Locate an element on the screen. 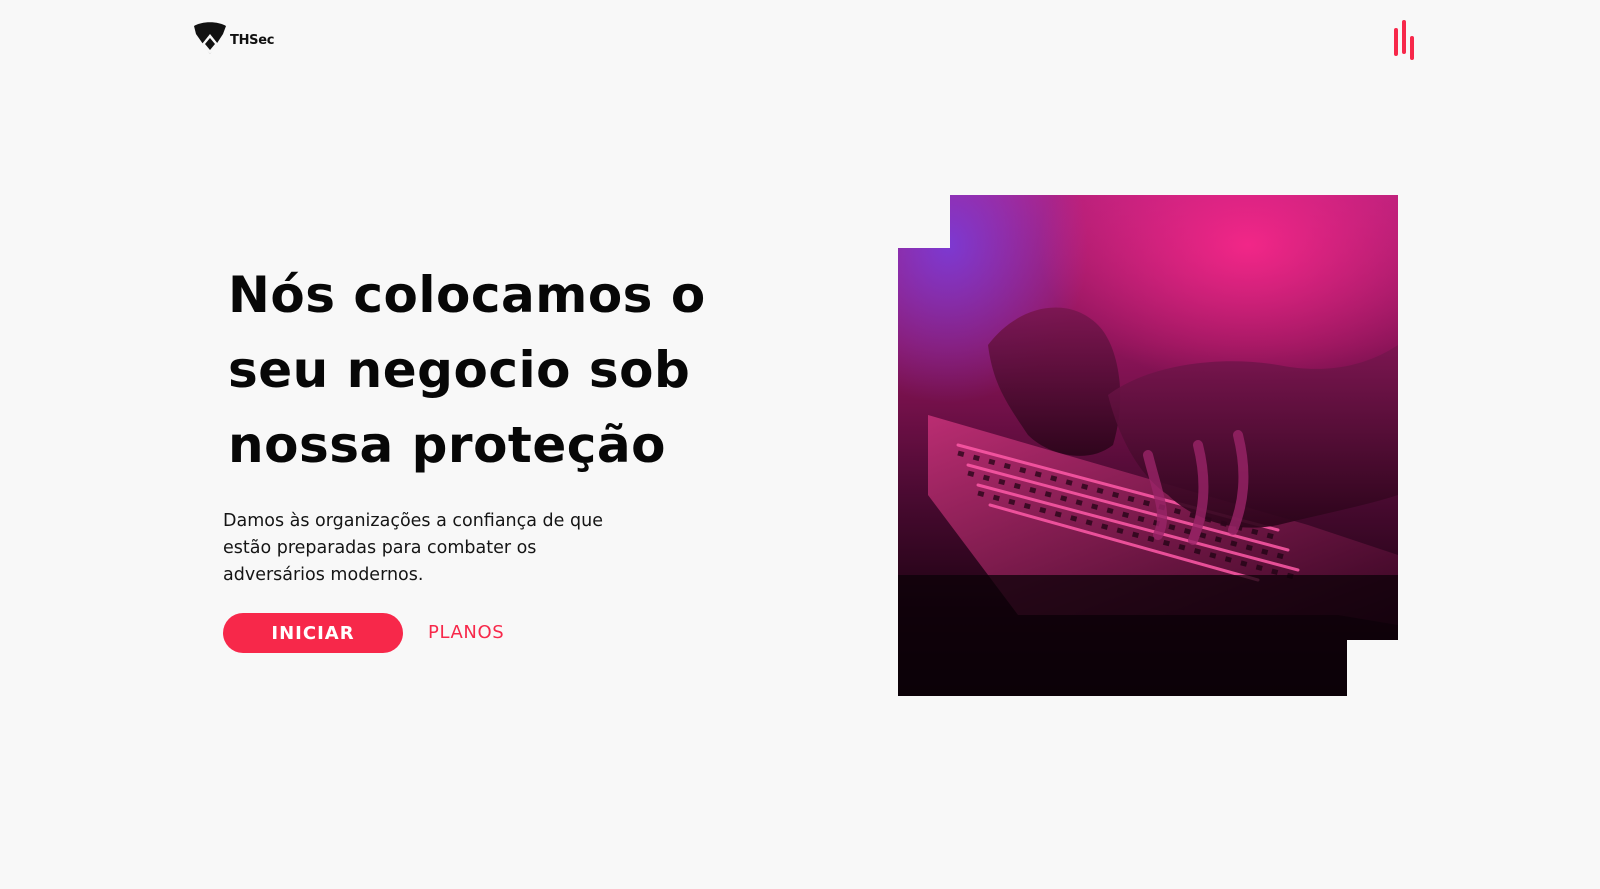  shield-logo-icon is located at coordinates (210, 38).